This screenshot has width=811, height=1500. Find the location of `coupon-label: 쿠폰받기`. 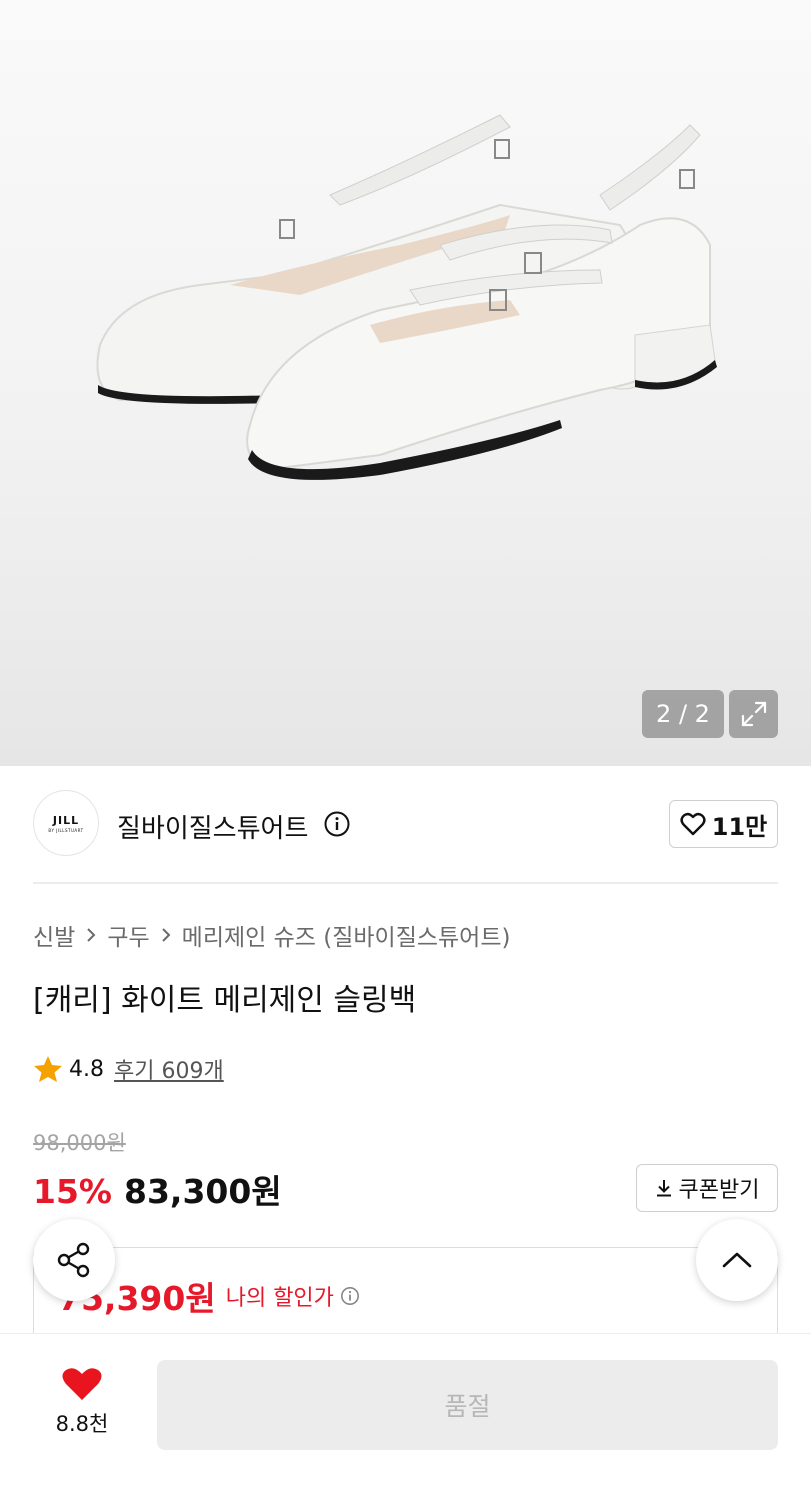

coupon-label: 쿠폰받기 is located at coordinates (719, 1190).